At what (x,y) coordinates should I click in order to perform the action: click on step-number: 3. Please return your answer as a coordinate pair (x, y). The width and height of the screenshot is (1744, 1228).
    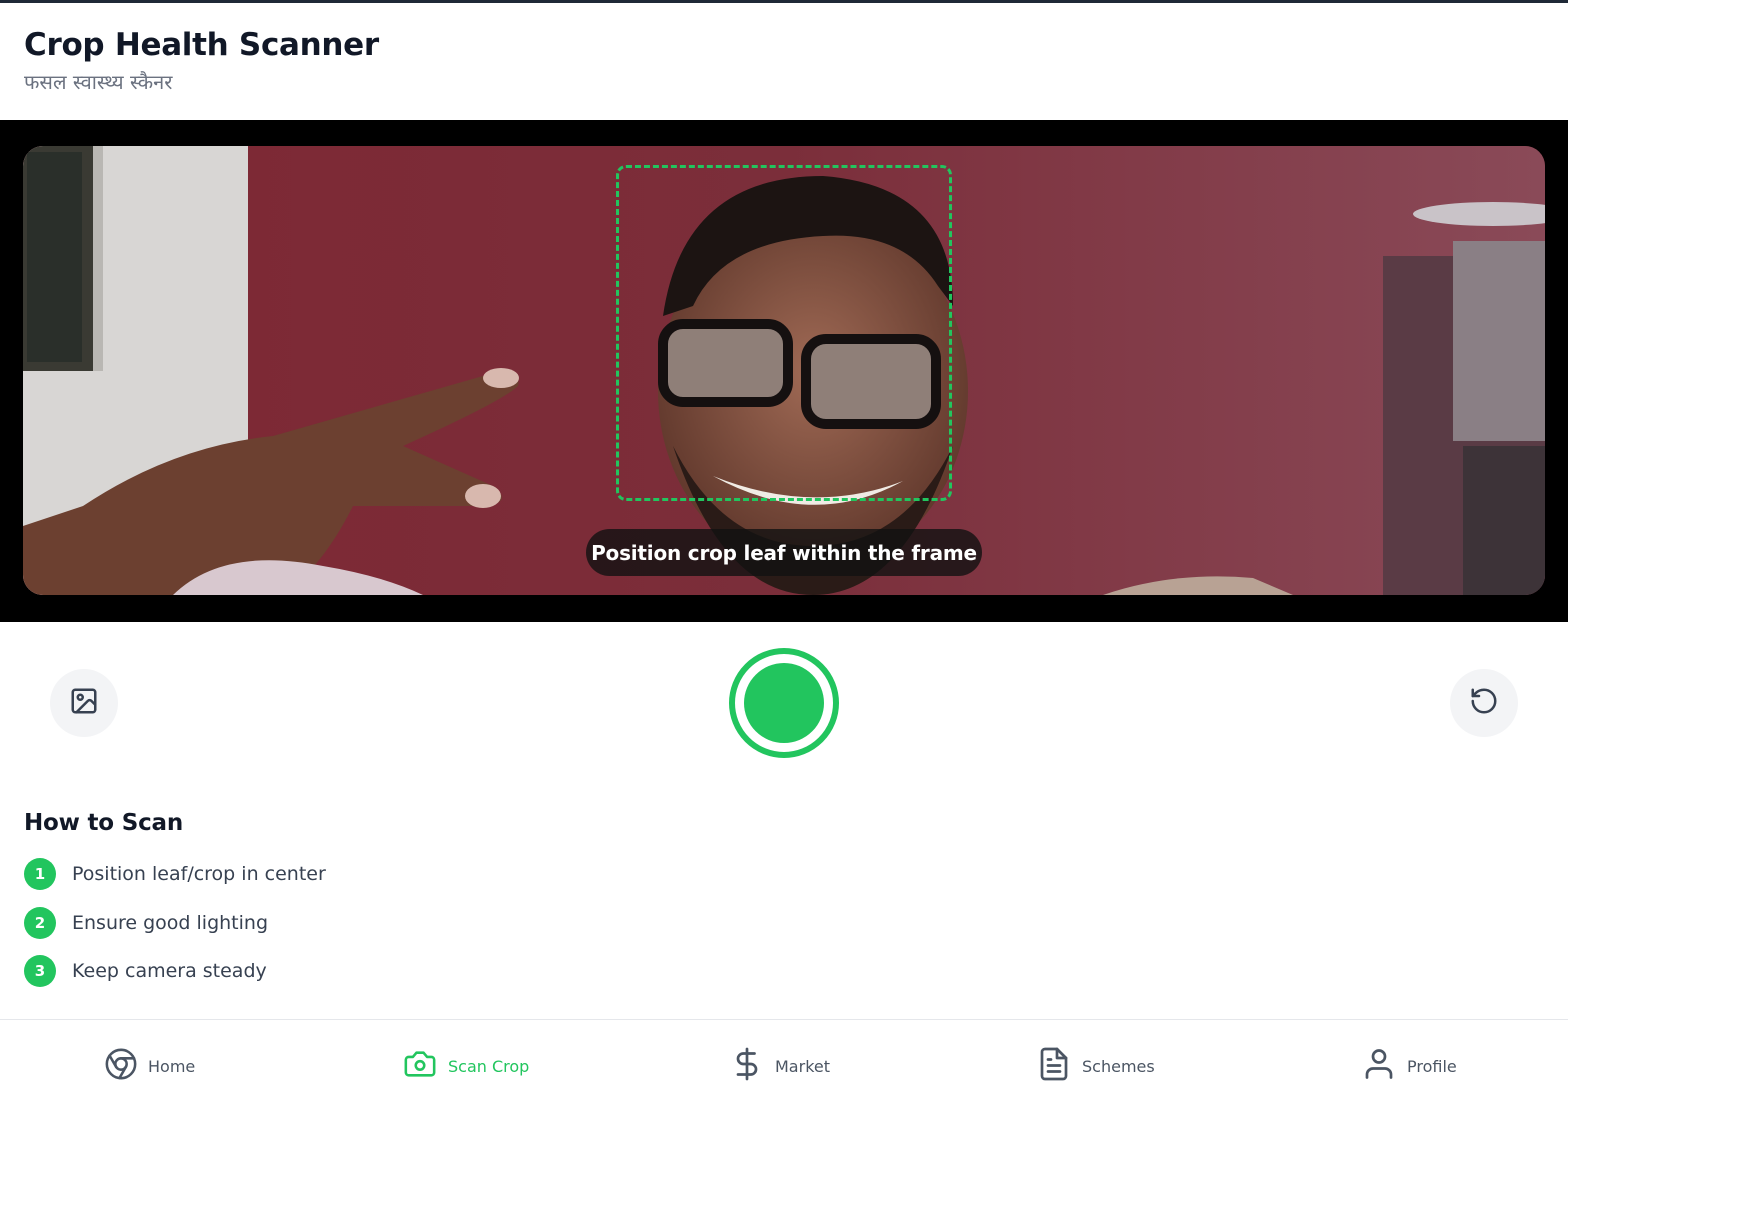
    Looking at the image, I should click on (40, 971).